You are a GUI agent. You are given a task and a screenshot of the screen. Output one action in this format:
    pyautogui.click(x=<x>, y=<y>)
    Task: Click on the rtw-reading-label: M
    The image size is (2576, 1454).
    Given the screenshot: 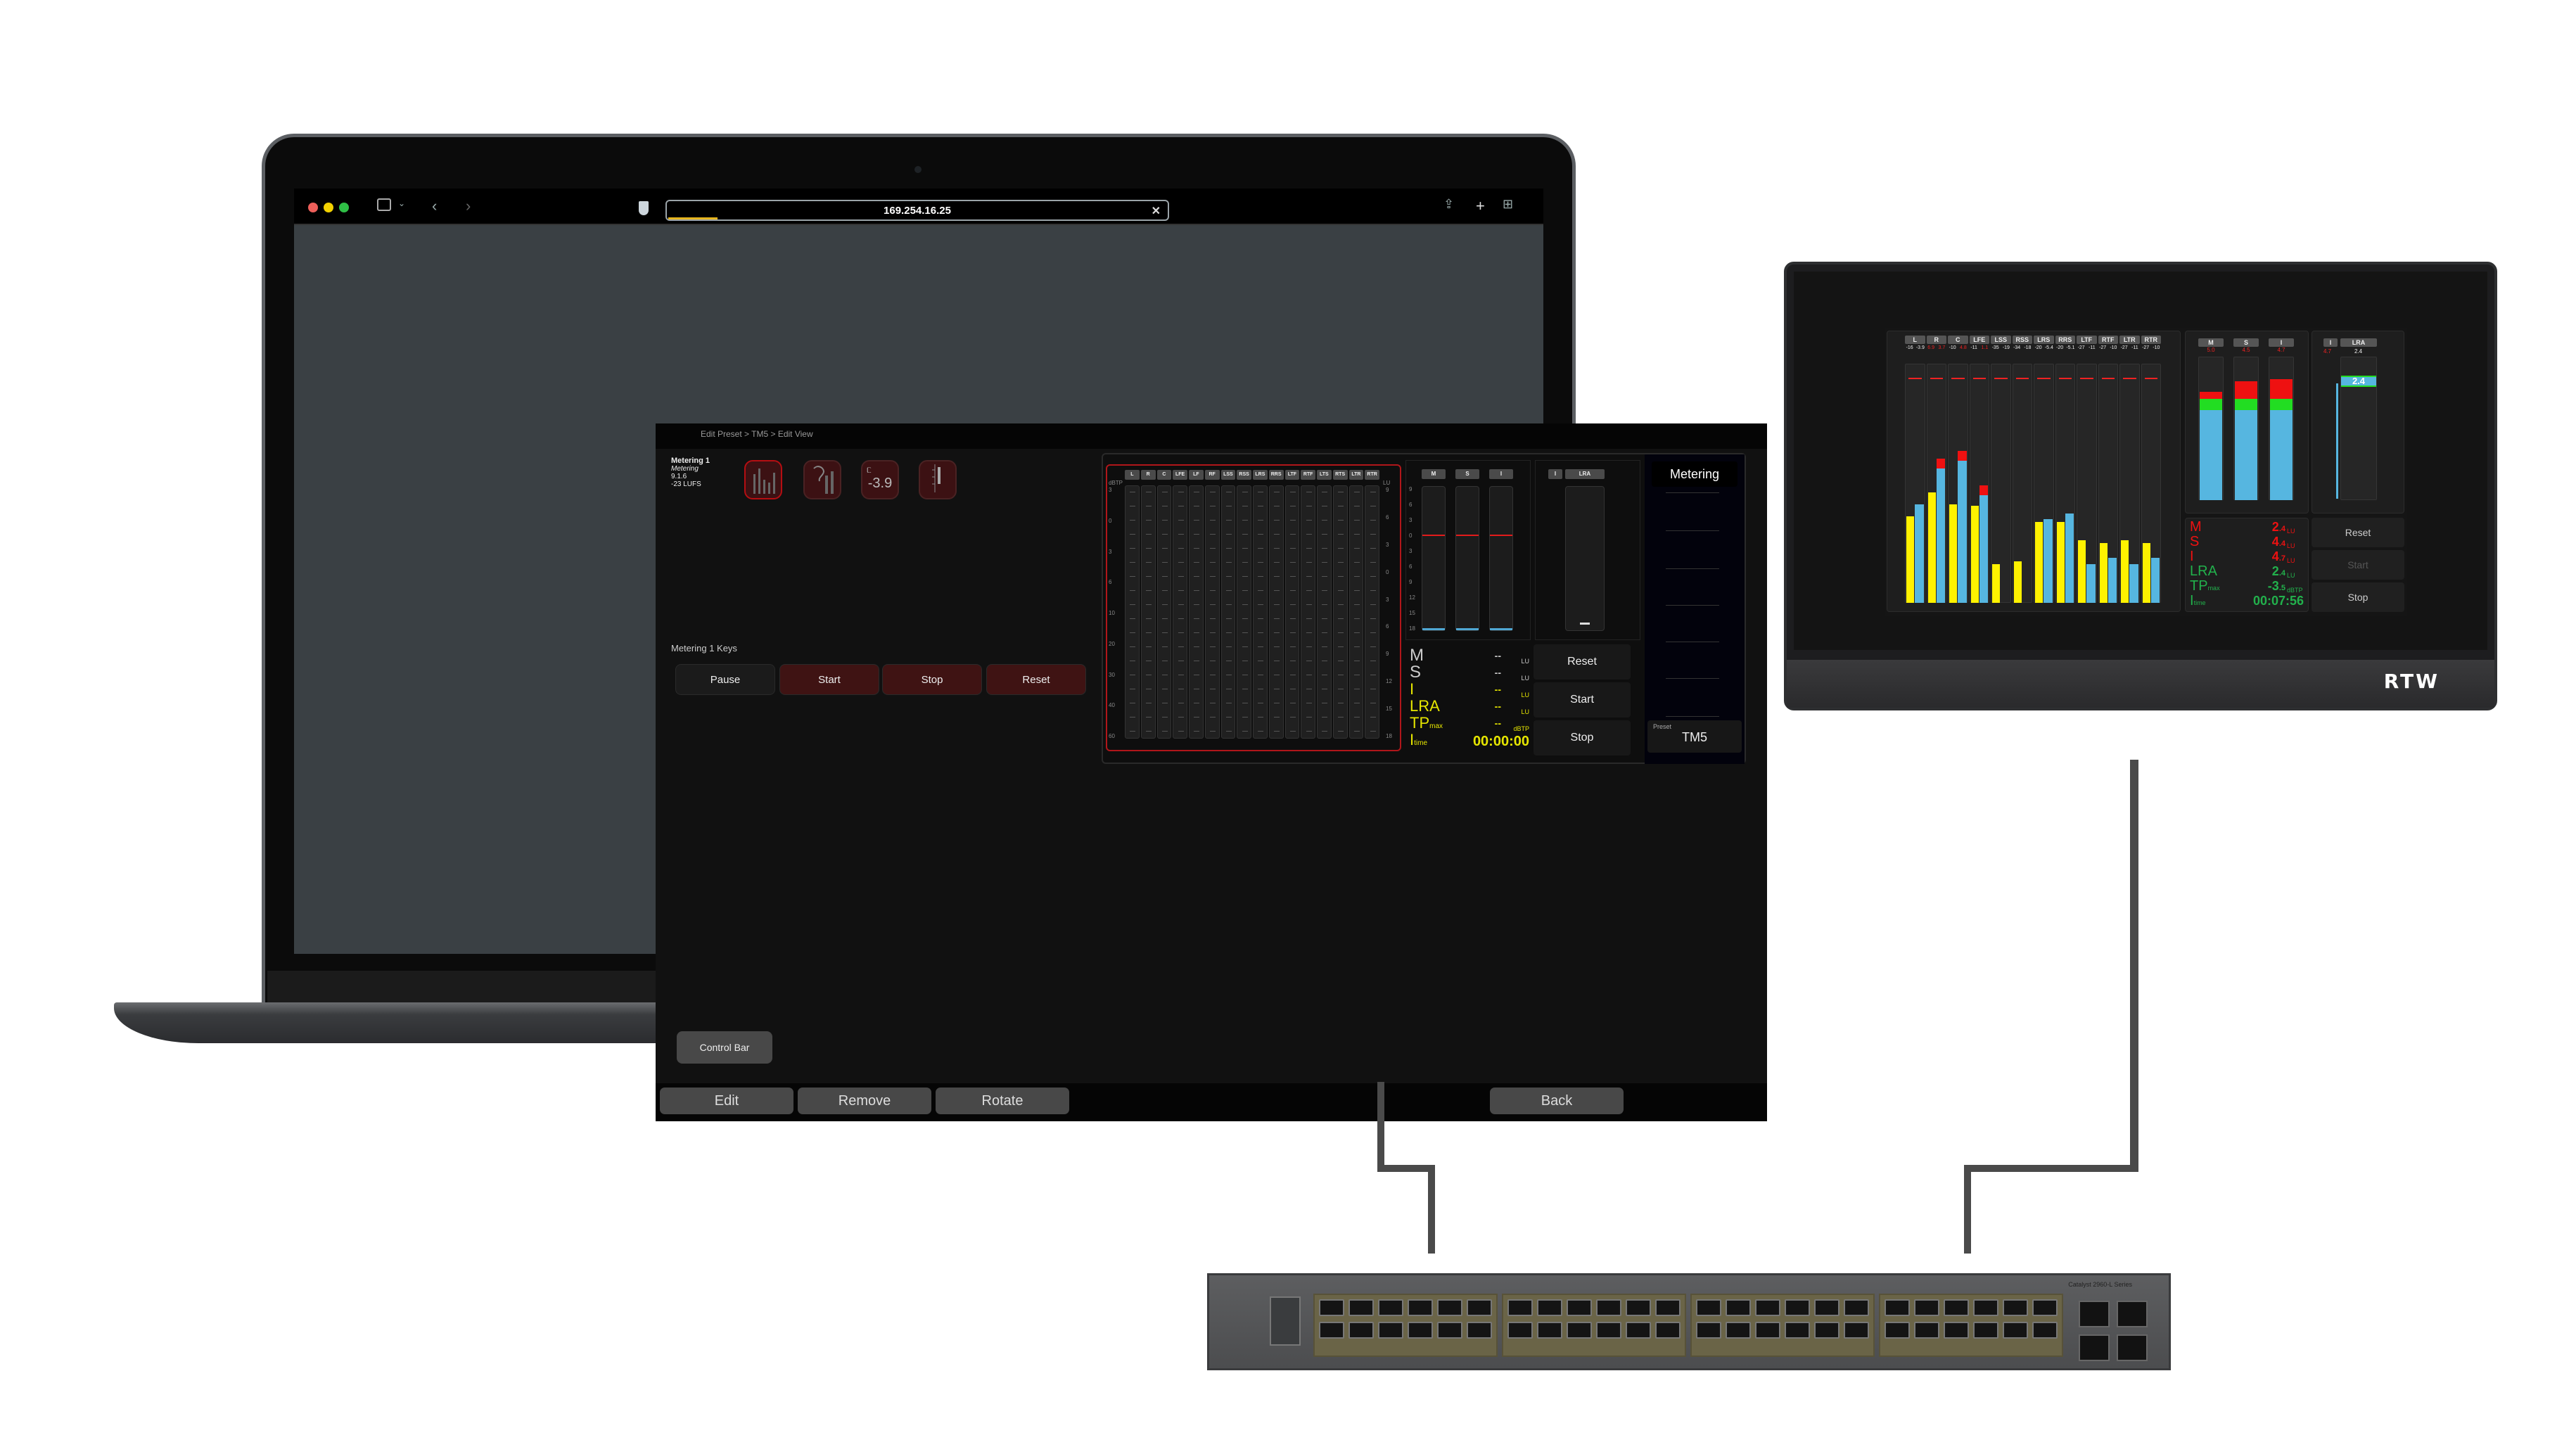 What is the action you would take?
    pyautogui.click(x=2196, y=527)
    